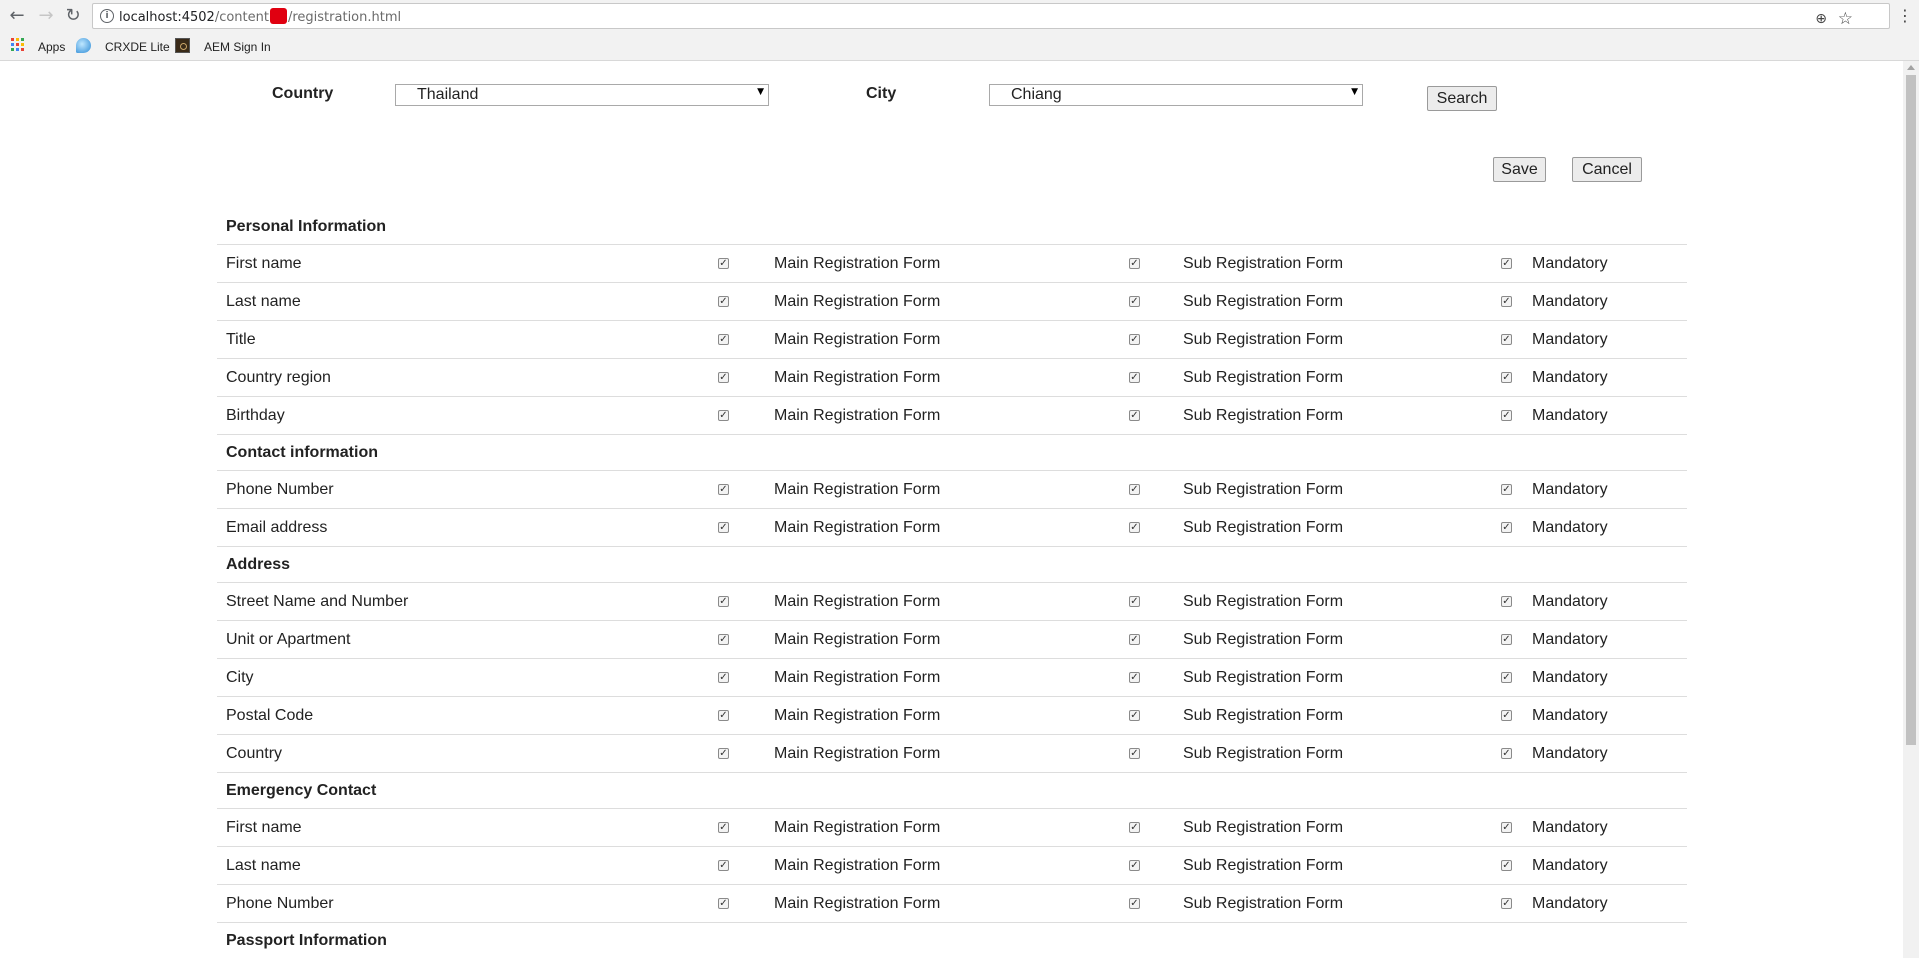  What do you see at coordinates (254, 753) in the screenshot?
I see `field-label: Country` at bounding box center [254, 753].